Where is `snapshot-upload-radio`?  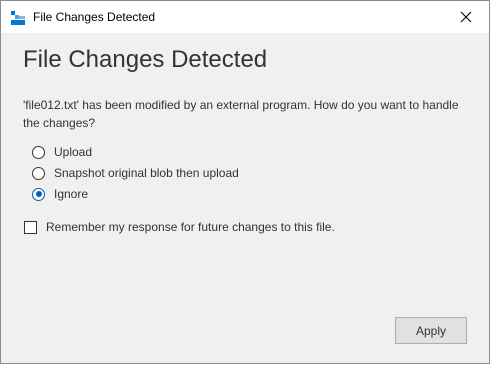
snapshot-upload-radio is located at coordinates (38, 173).